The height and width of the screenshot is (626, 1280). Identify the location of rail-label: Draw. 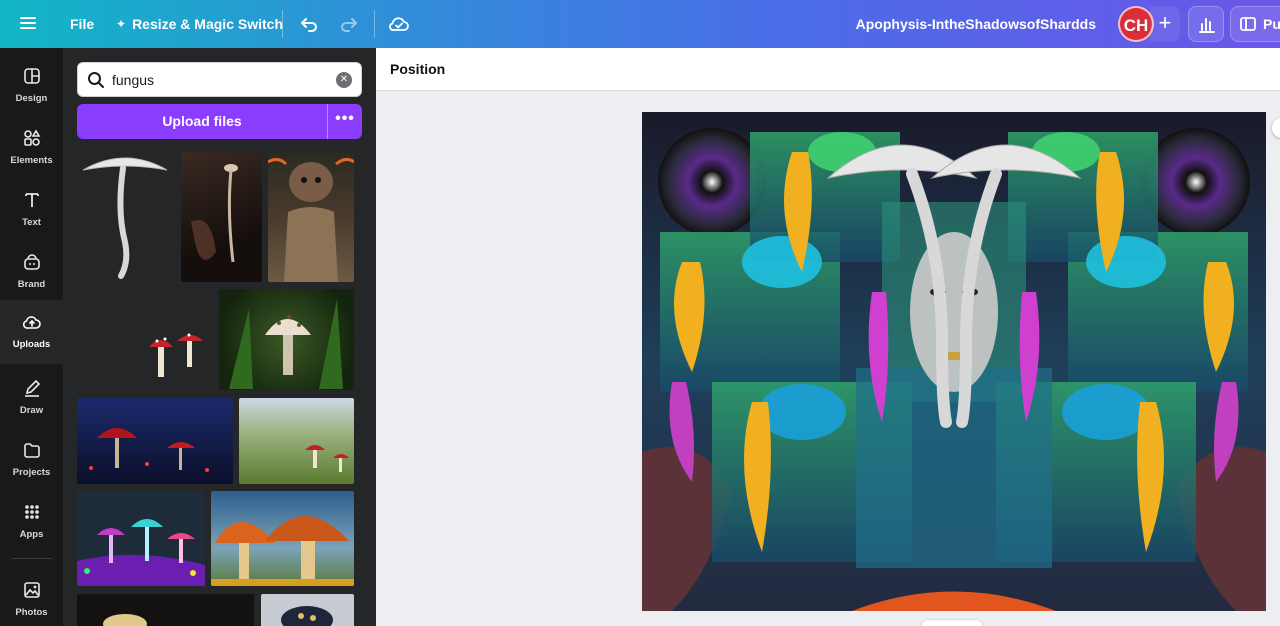
(31, 410).